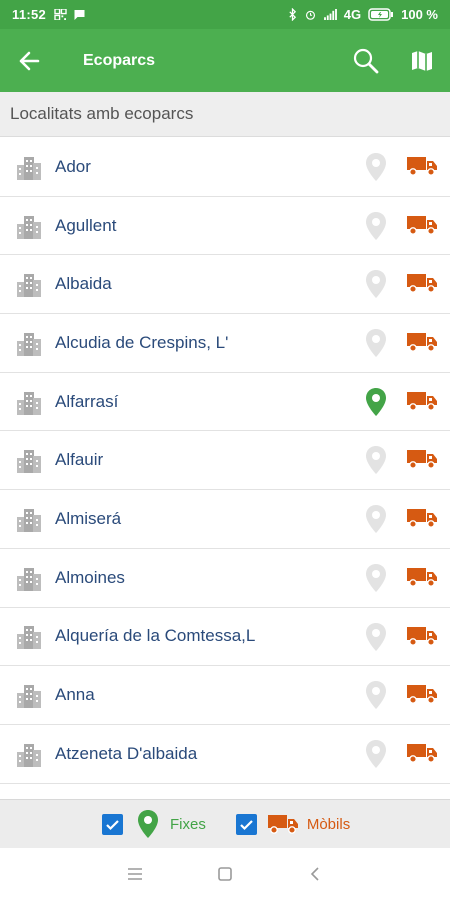 This screenshot has height=900, width=450. I want to click on back-button, so click(29, 60).